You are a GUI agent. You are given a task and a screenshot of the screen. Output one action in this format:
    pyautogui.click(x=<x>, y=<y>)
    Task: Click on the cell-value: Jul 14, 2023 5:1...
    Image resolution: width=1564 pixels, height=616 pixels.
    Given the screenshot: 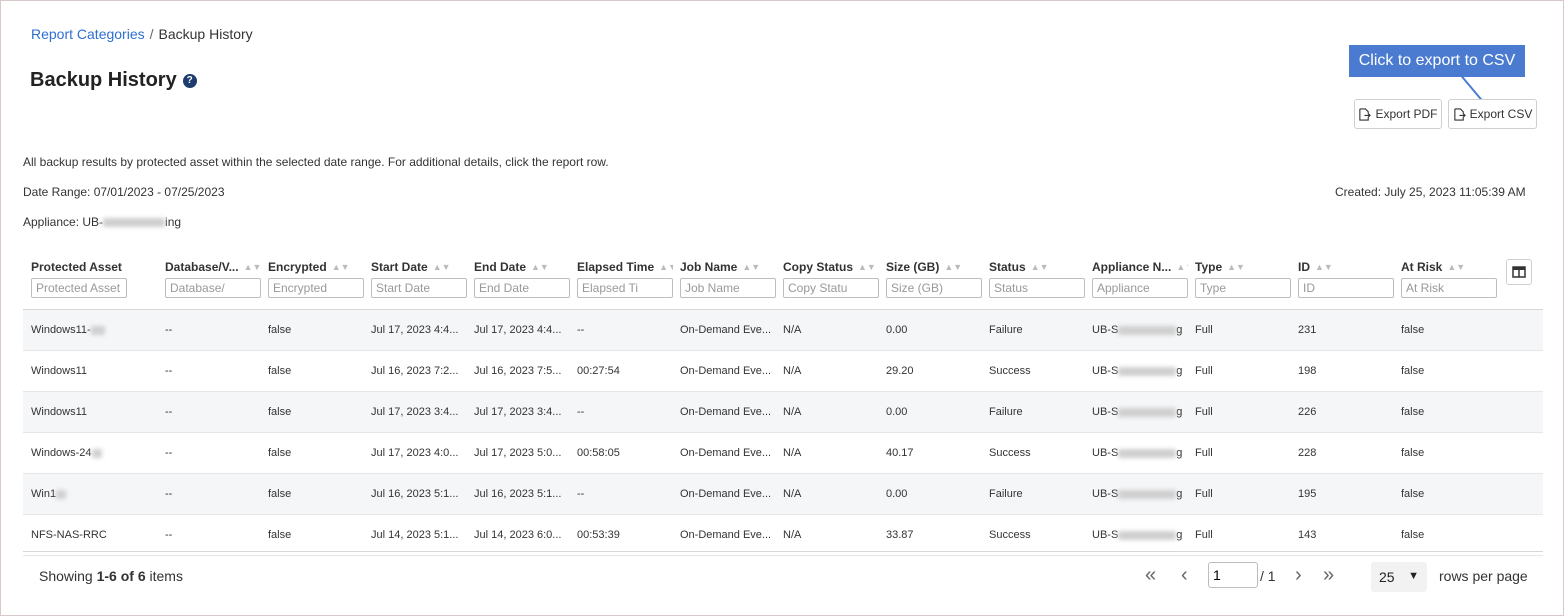 What is the action you would take?
    pyautogui.click(x=415, y=535)
    